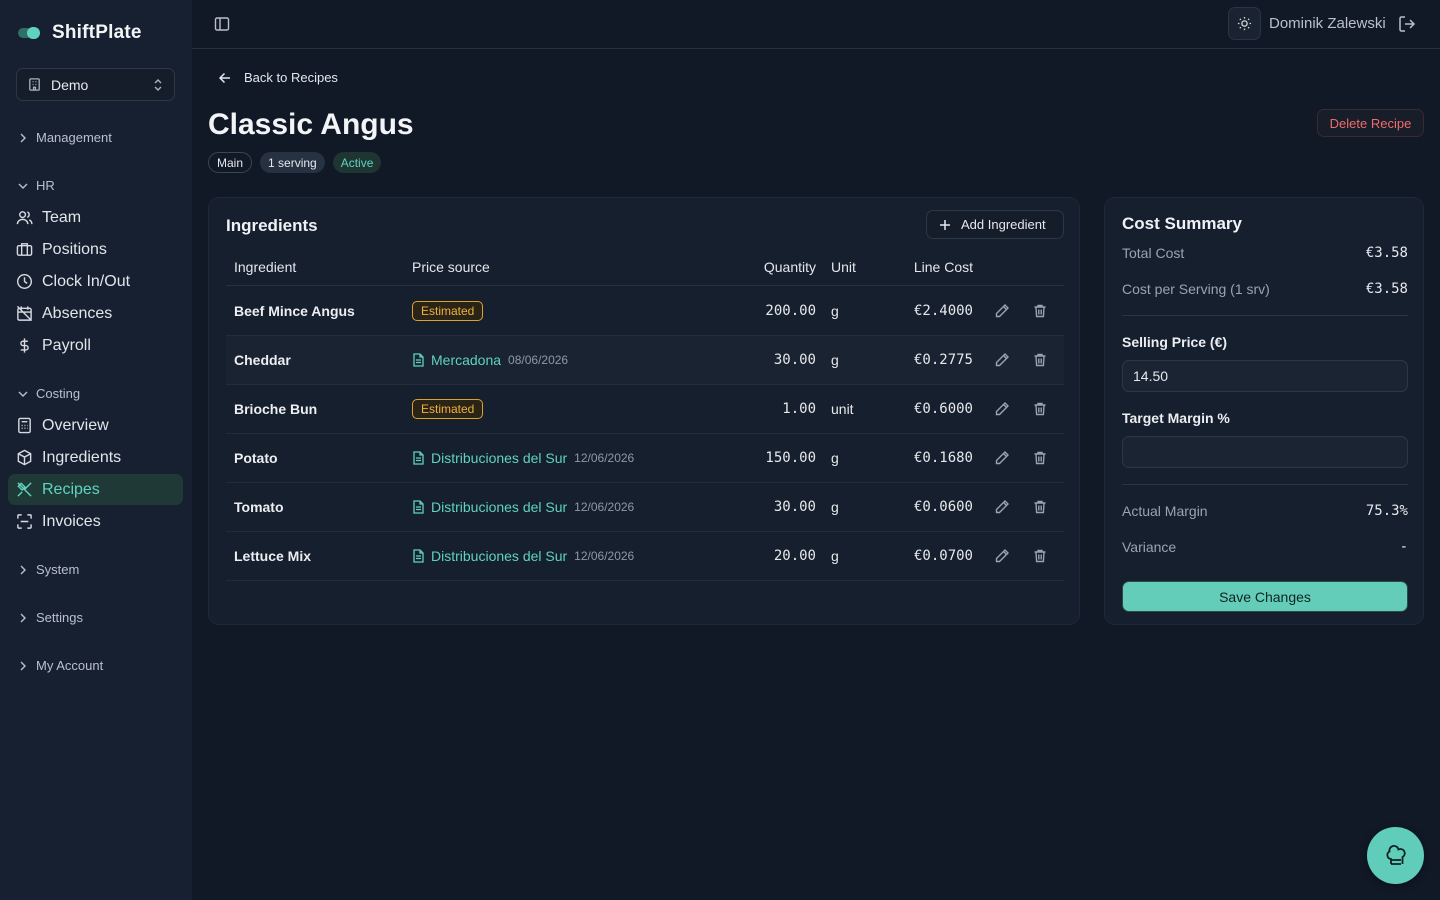 The image size is (1440, 900). I want to click on cost-per-serving-value: €3.58, so click(1386, 289).